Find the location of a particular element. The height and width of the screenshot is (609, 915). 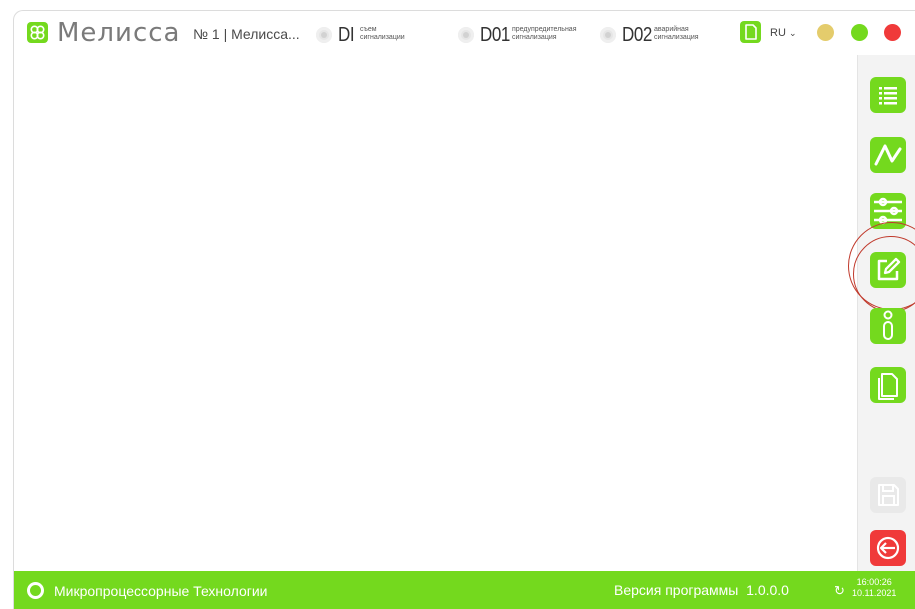

minimize-button is located at coordinates (825, 32).